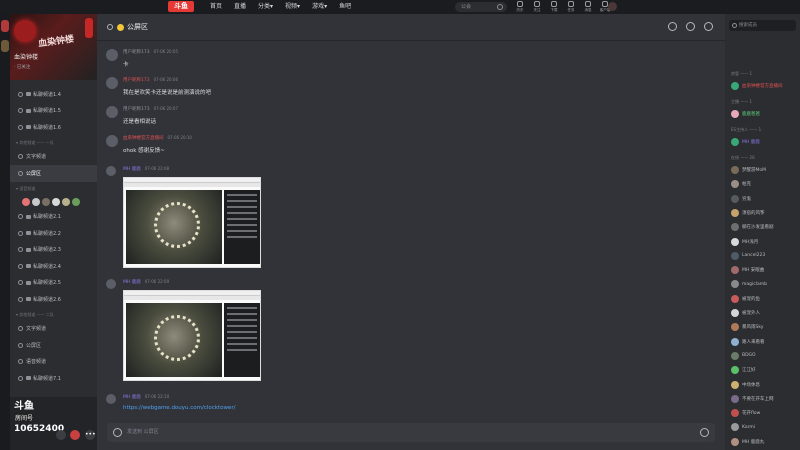  What do you see at coordinates (747, 270) in the screenshot?
I see `member-item: MH 安眠曲` at bounding box center [747, 270].